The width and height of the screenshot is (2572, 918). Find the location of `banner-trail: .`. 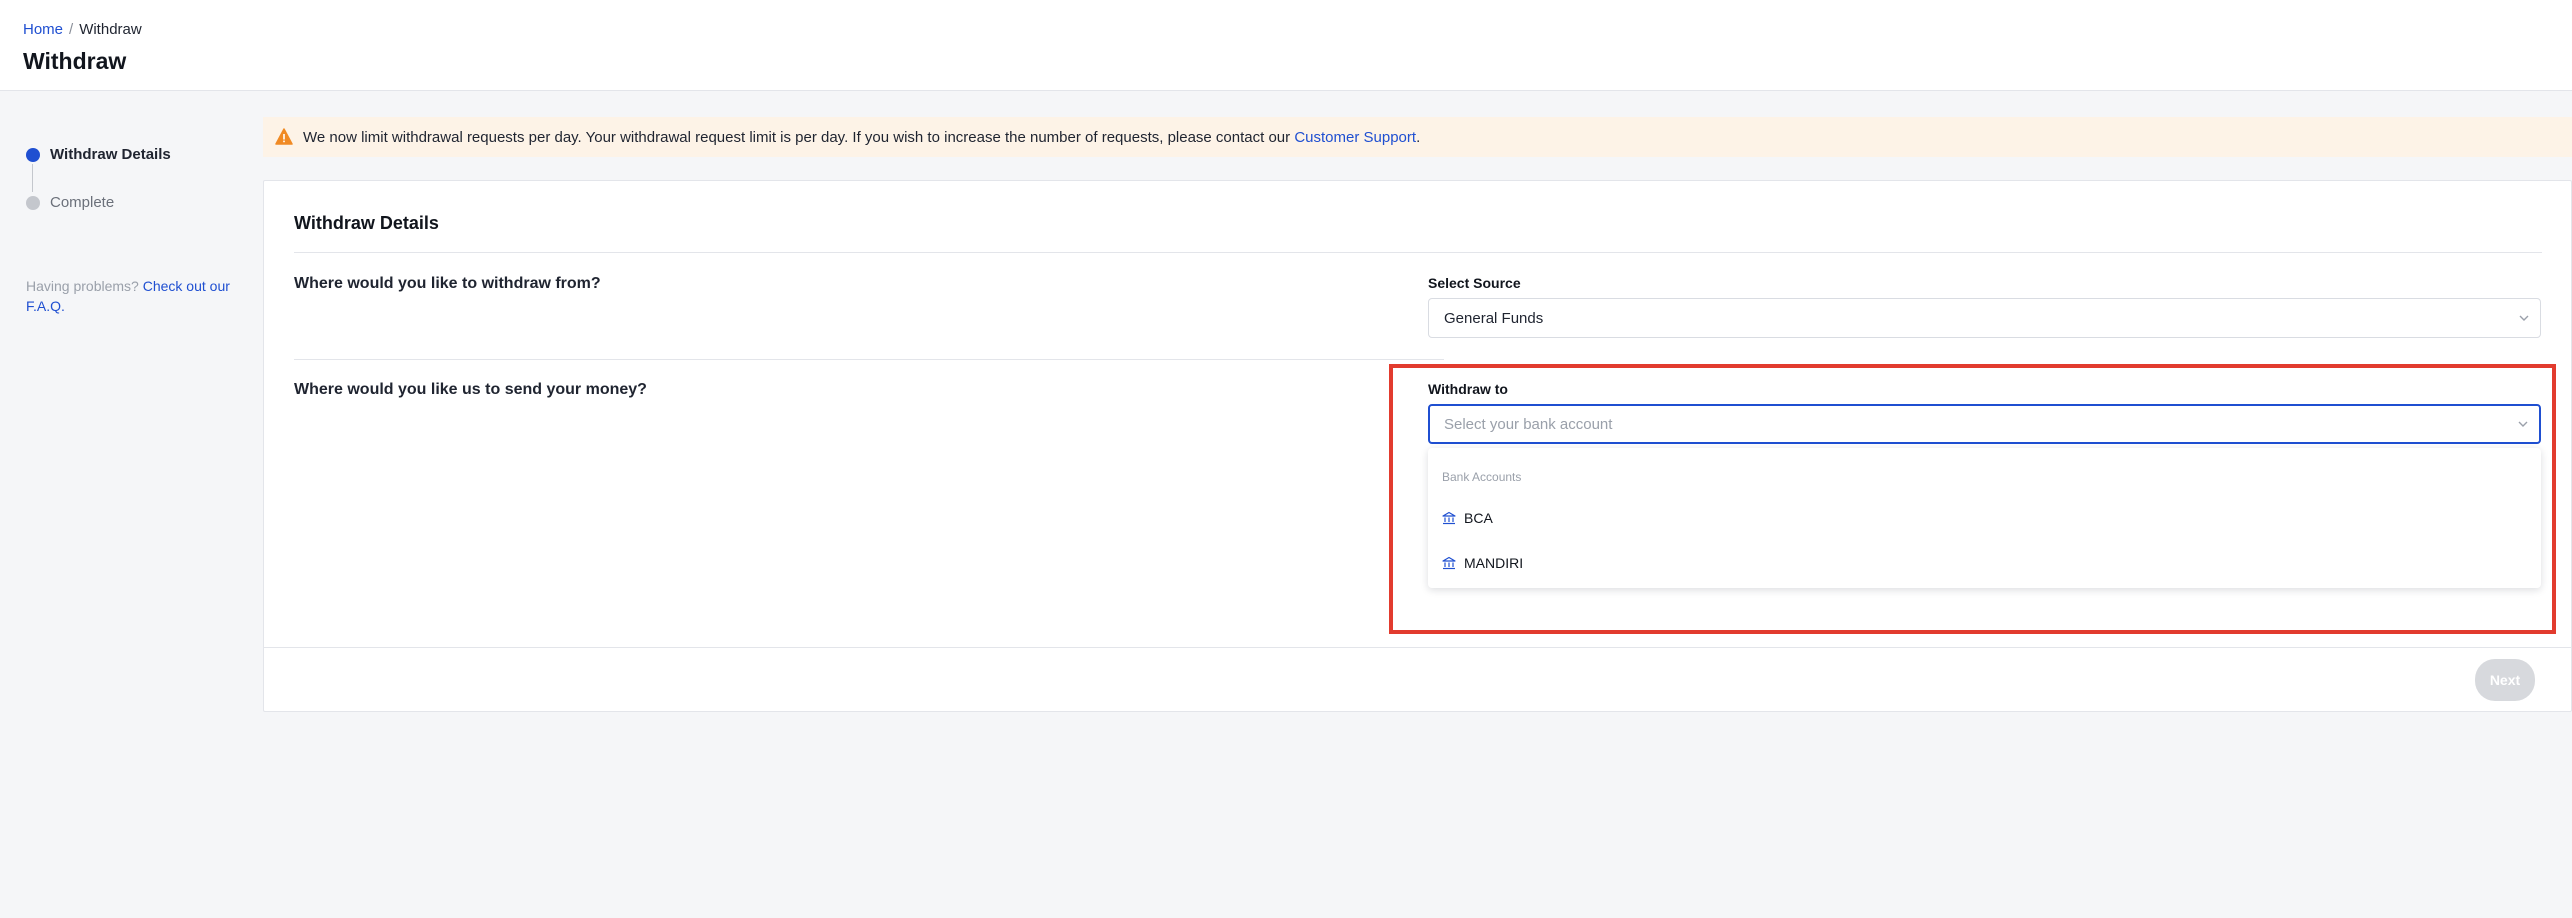

banner-trail: . is located at coordinates (1418, 137).